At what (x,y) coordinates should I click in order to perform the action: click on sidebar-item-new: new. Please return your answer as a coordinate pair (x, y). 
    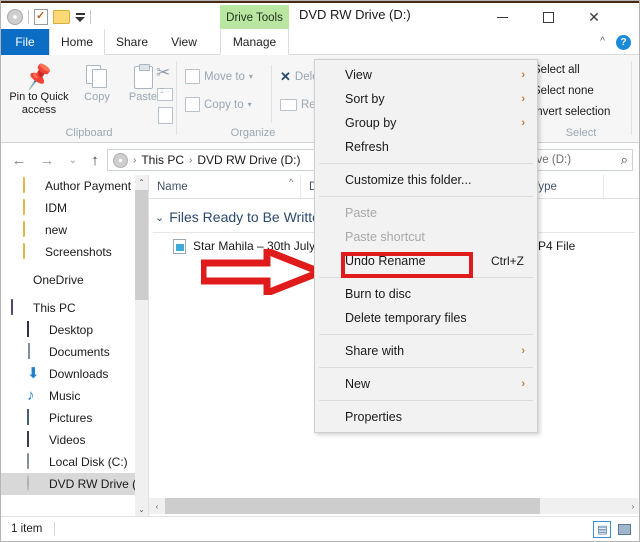
    Looking at the image, I should click on (74, 230).